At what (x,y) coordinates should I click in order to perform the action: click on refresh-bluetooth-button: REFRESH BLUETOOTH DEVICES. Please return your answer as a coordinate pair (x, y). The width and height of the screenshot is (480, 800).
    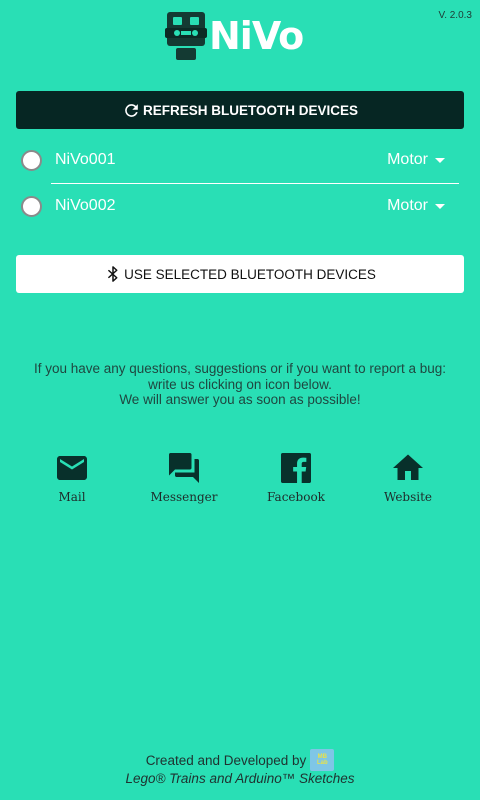
    Looking at the image, I should click on (240, 110).